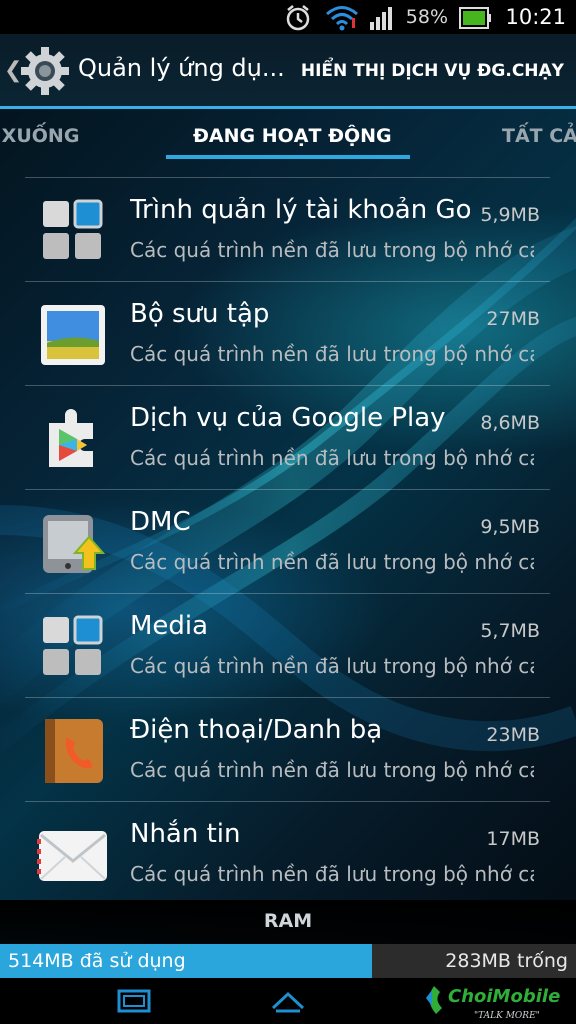 The width and height of the screenshot is (576, 1024). What do you see at coordinates (475, 18) in the screenshot?
I see `battery-icon` at bounding box center [475, 18].